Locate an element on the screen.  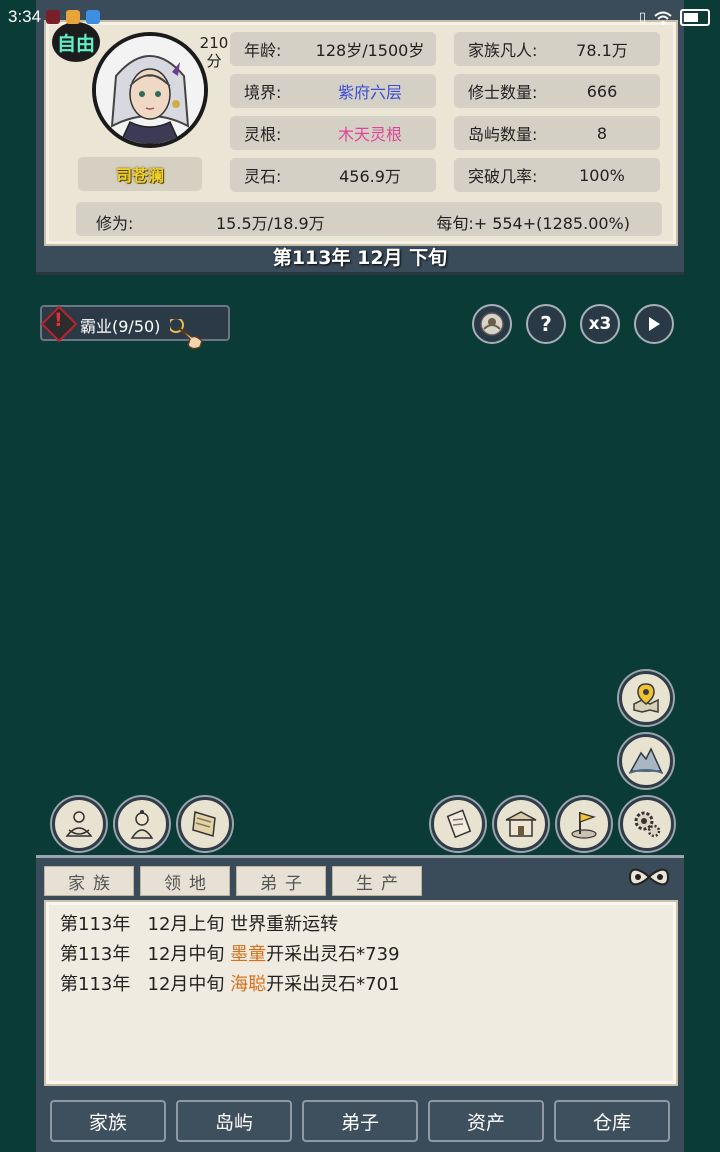
stat-cultivation-value: 15.5万/18.9万 is located at coordinates (270, 223).